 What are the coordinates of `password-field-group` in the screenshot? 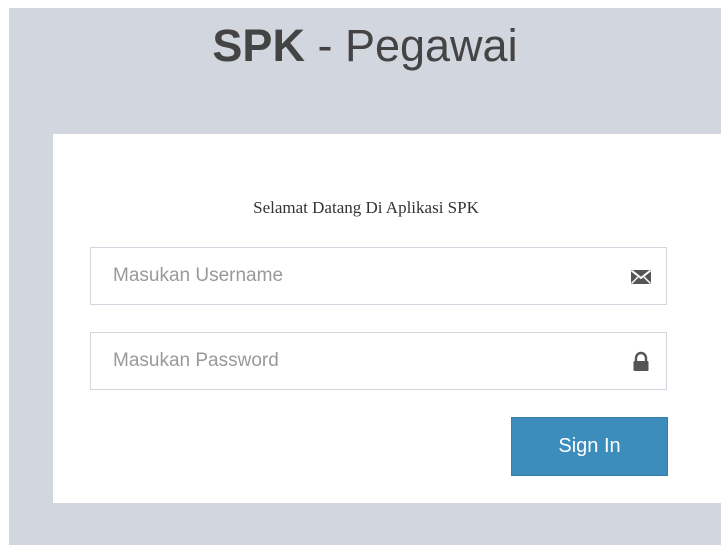 It's located at (378, 361).